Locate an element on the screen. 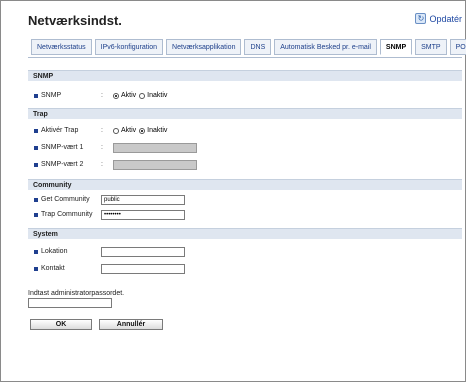 This screenshot has width=466, height=382. snmp-label: SNMP is located at coordinates (51, 95).